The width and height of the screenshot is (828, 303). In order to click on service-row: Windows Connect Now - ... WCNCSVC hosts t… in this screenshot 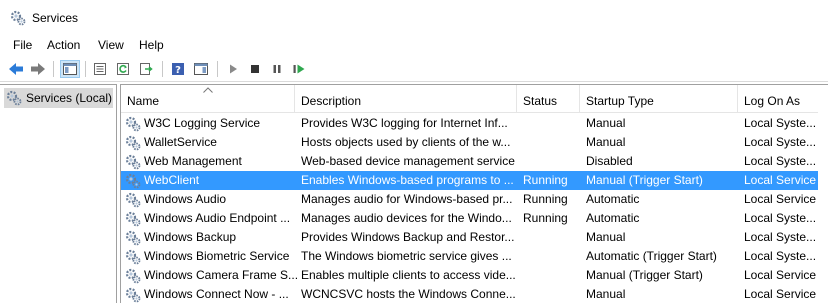, I will do `click(470, 294)`.